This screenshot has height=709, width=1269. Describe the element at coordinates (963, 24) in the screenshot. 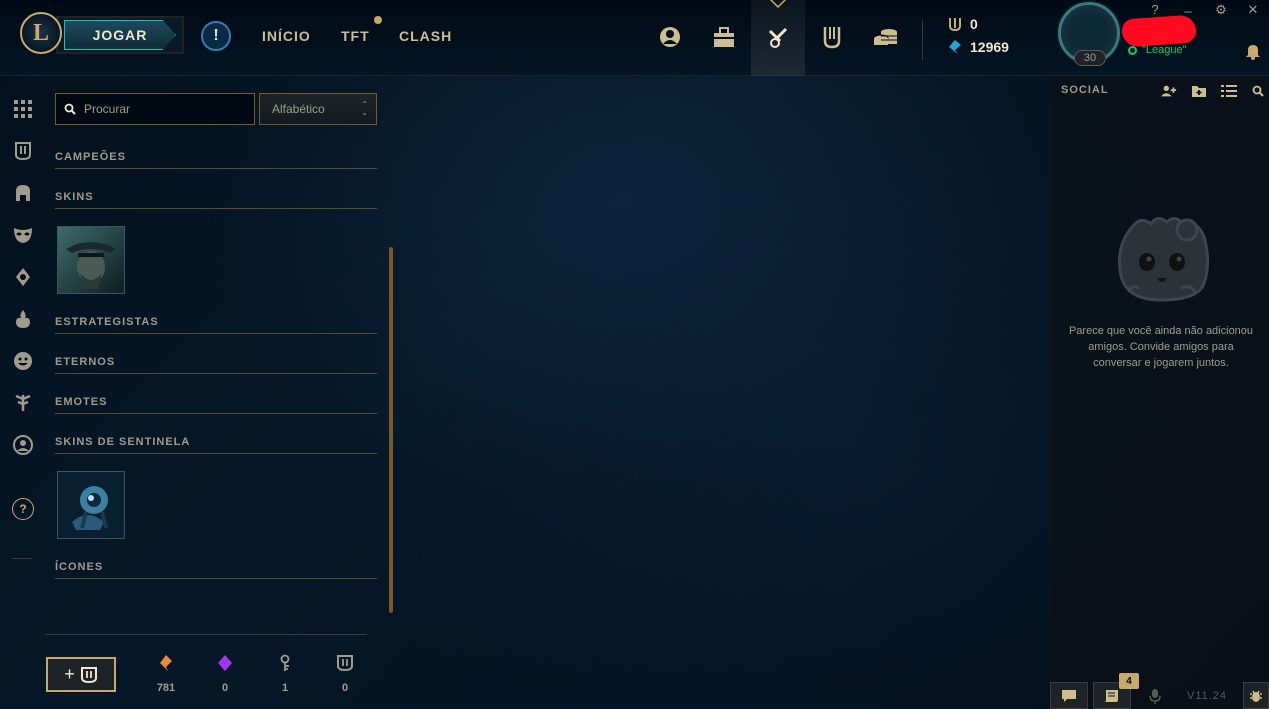

I see `rp-balance: 0` at that location.